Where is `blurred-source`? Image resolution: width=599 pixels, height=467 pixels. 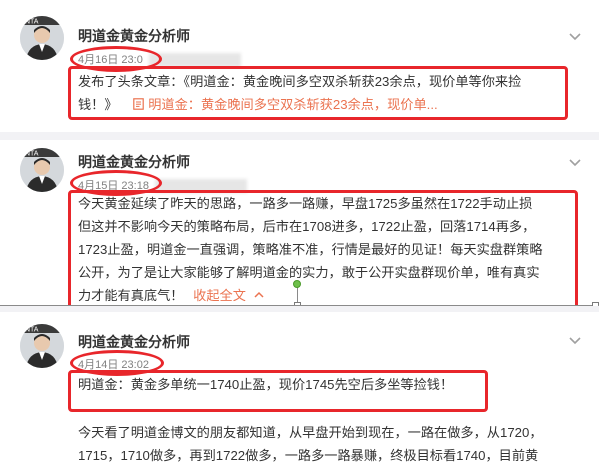
blurred-source is located at coordinates (194, 60).